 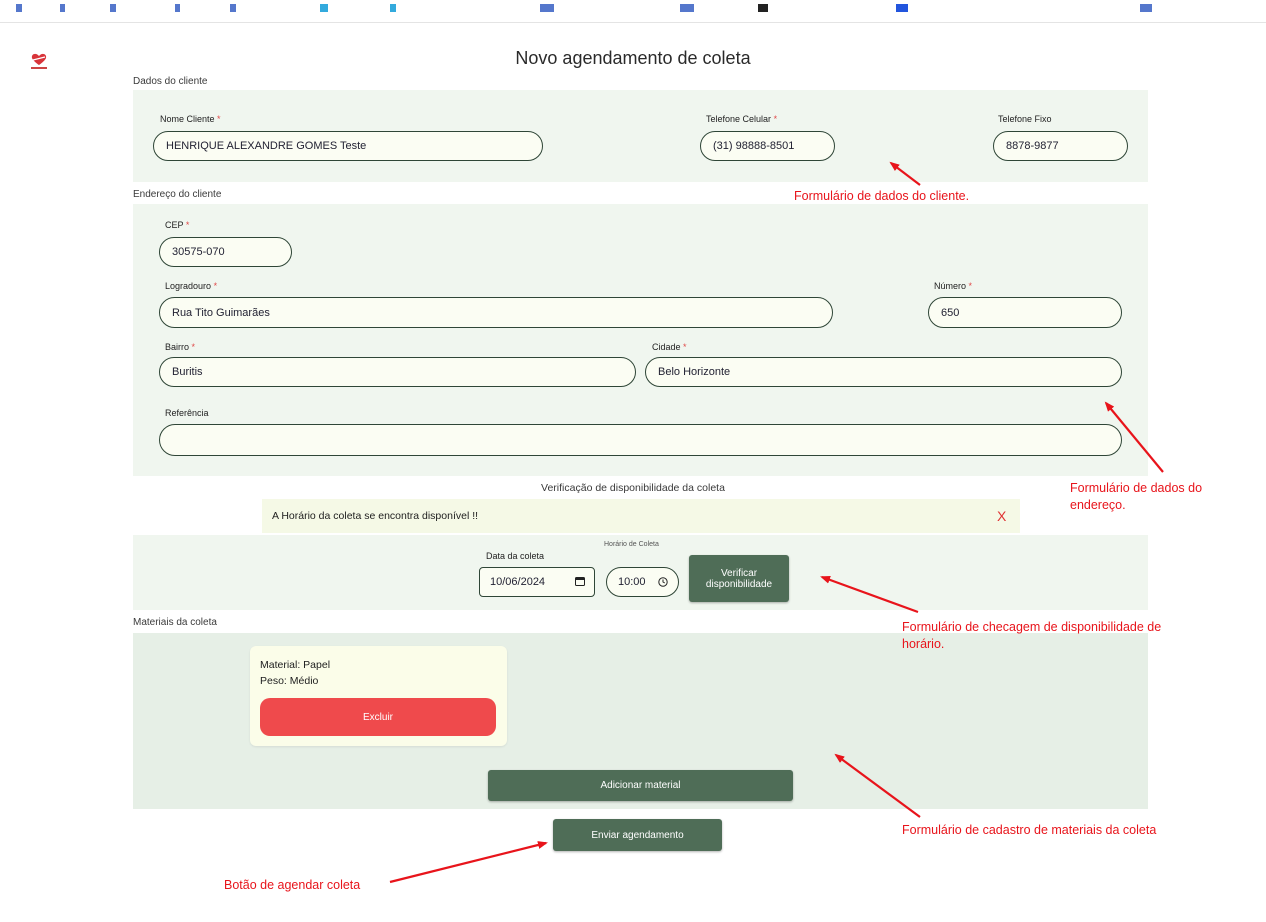 What do you see at coordinates (869, 594) in the screenshot?
I see `arrow-checagem` at bounding box center [869, 594].